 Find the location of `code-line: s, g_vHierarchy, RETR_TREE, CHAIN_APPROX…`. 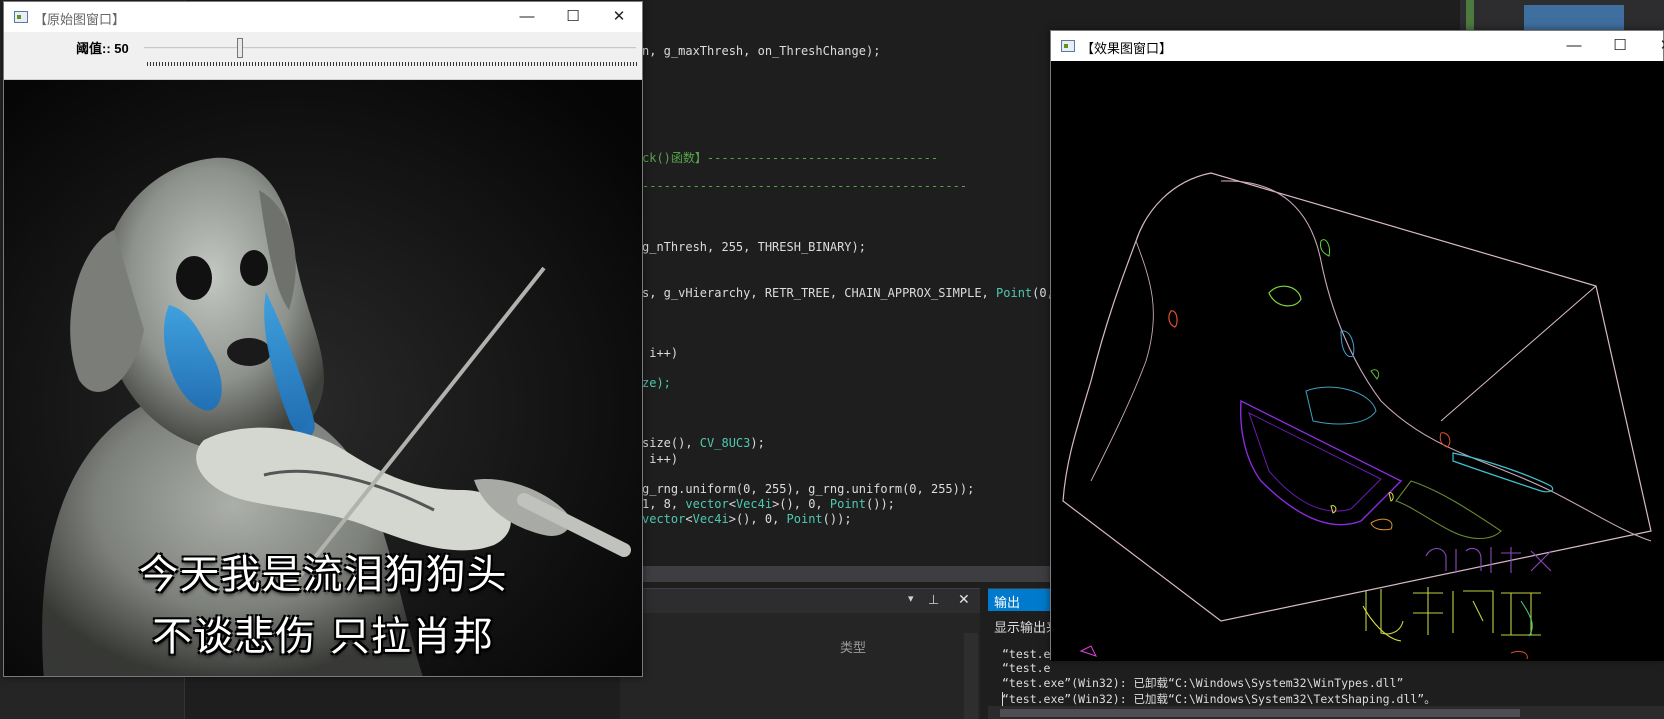

code-line: s, g_vHierarchy, RETR_TREE, CHAIN_APPROX… is located at coordinates (855, 293).